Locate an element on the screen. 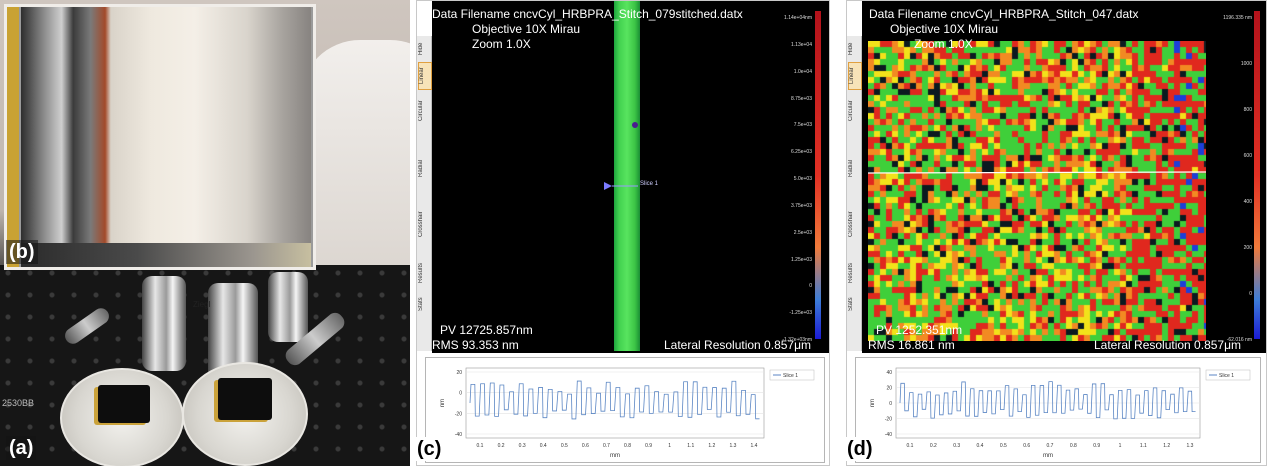 The image size is (1267, 467). d-x-tick: 1 is located at coordinates (1120, 446).